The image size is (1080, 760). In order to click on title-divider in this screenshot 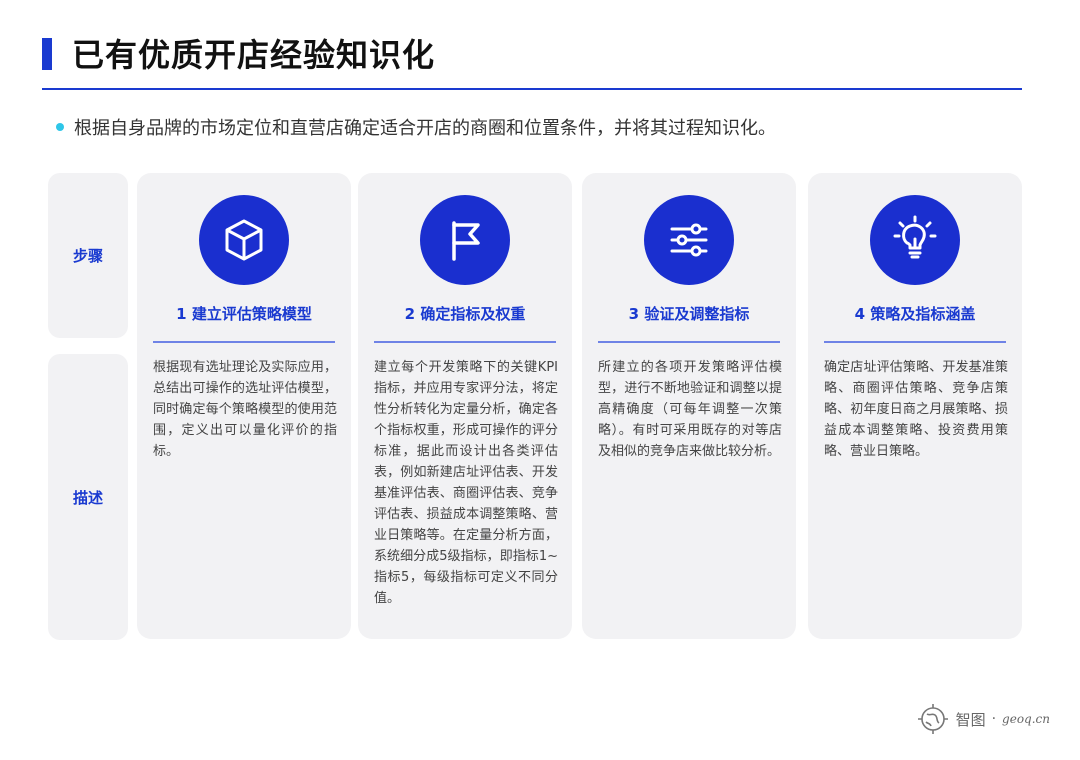, I will do `click(532, 89)`.